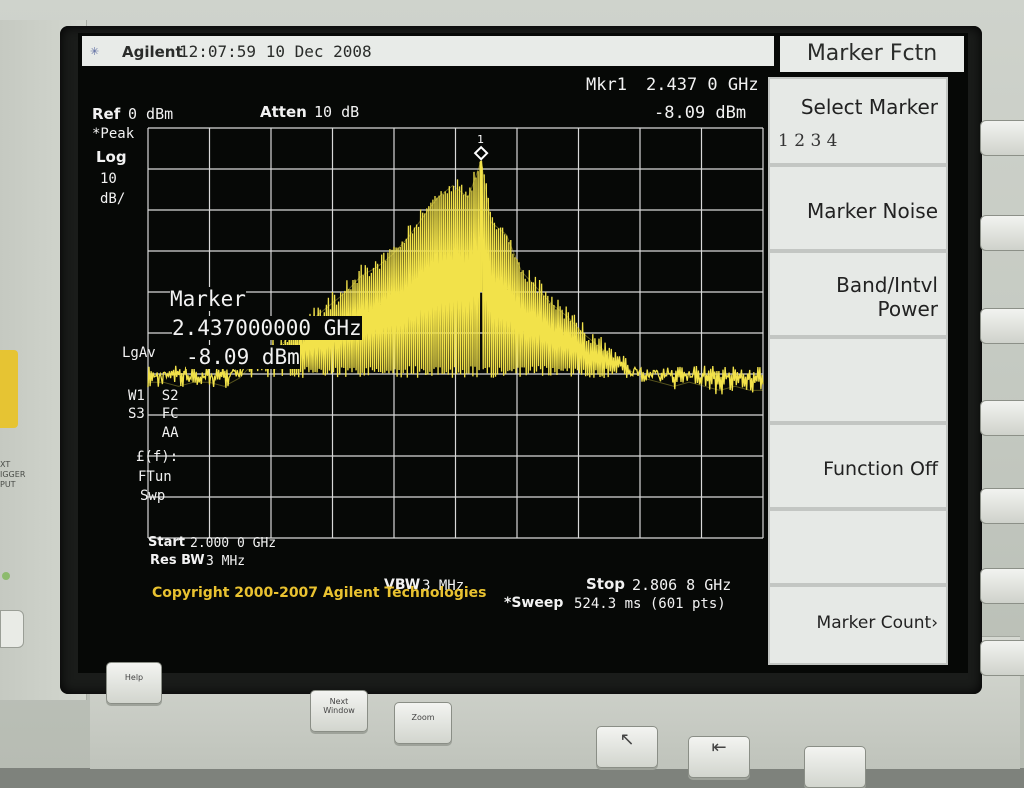 The image size is (1024, 788). Describe the element at coordinates (606, 85) in the screenshot. I see `marker-label: Mkr1` at that location.